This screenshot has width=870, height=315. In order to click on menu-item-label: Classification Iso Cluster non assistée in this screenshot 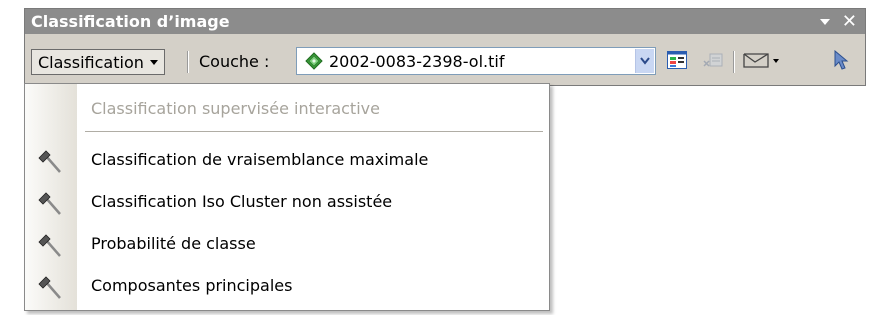, I will do `click(242, 201)`.